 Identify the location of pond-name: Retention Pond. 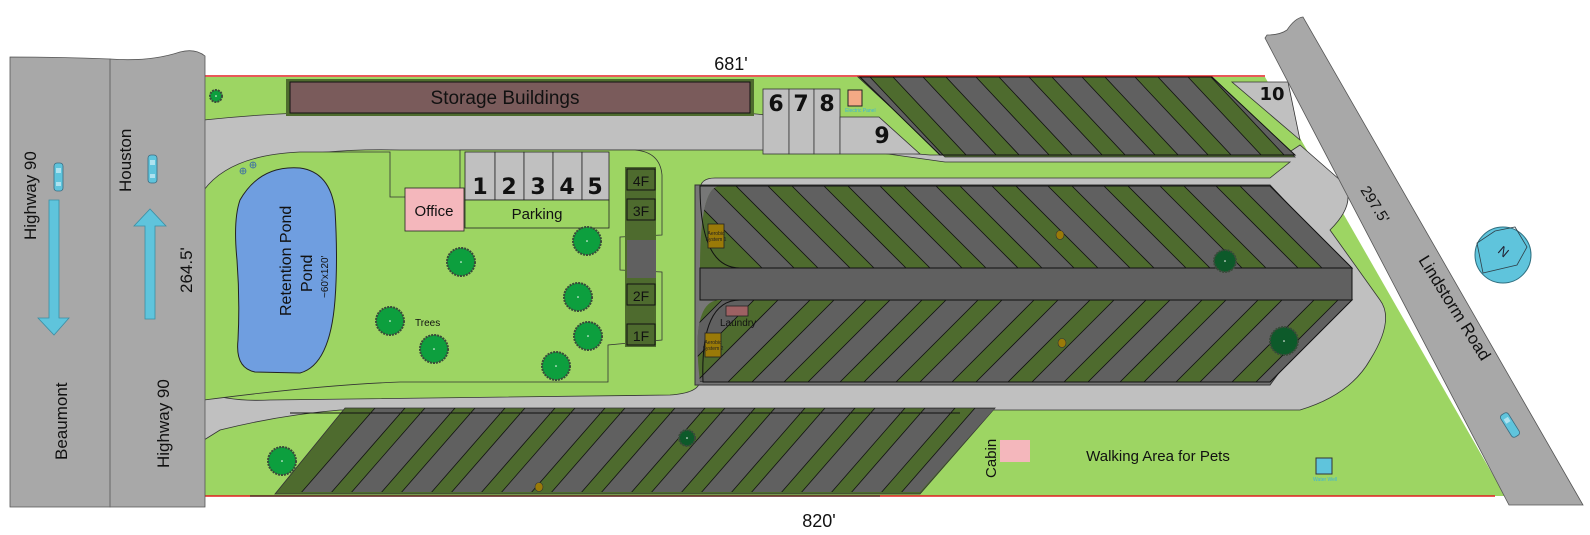
(286, 261).